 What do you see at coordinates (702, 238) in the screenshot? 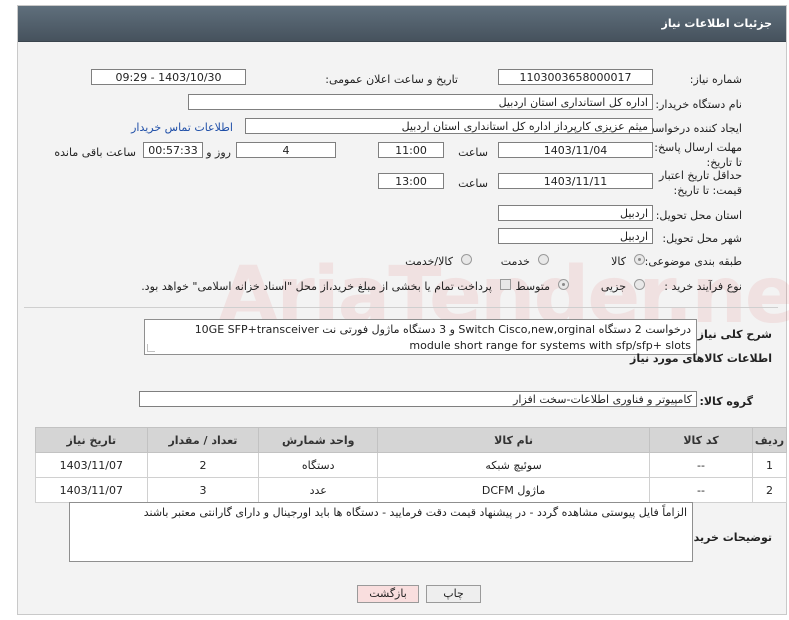
I see `city-label: شهر محل تحویل:` at bounding box center [702, 238].